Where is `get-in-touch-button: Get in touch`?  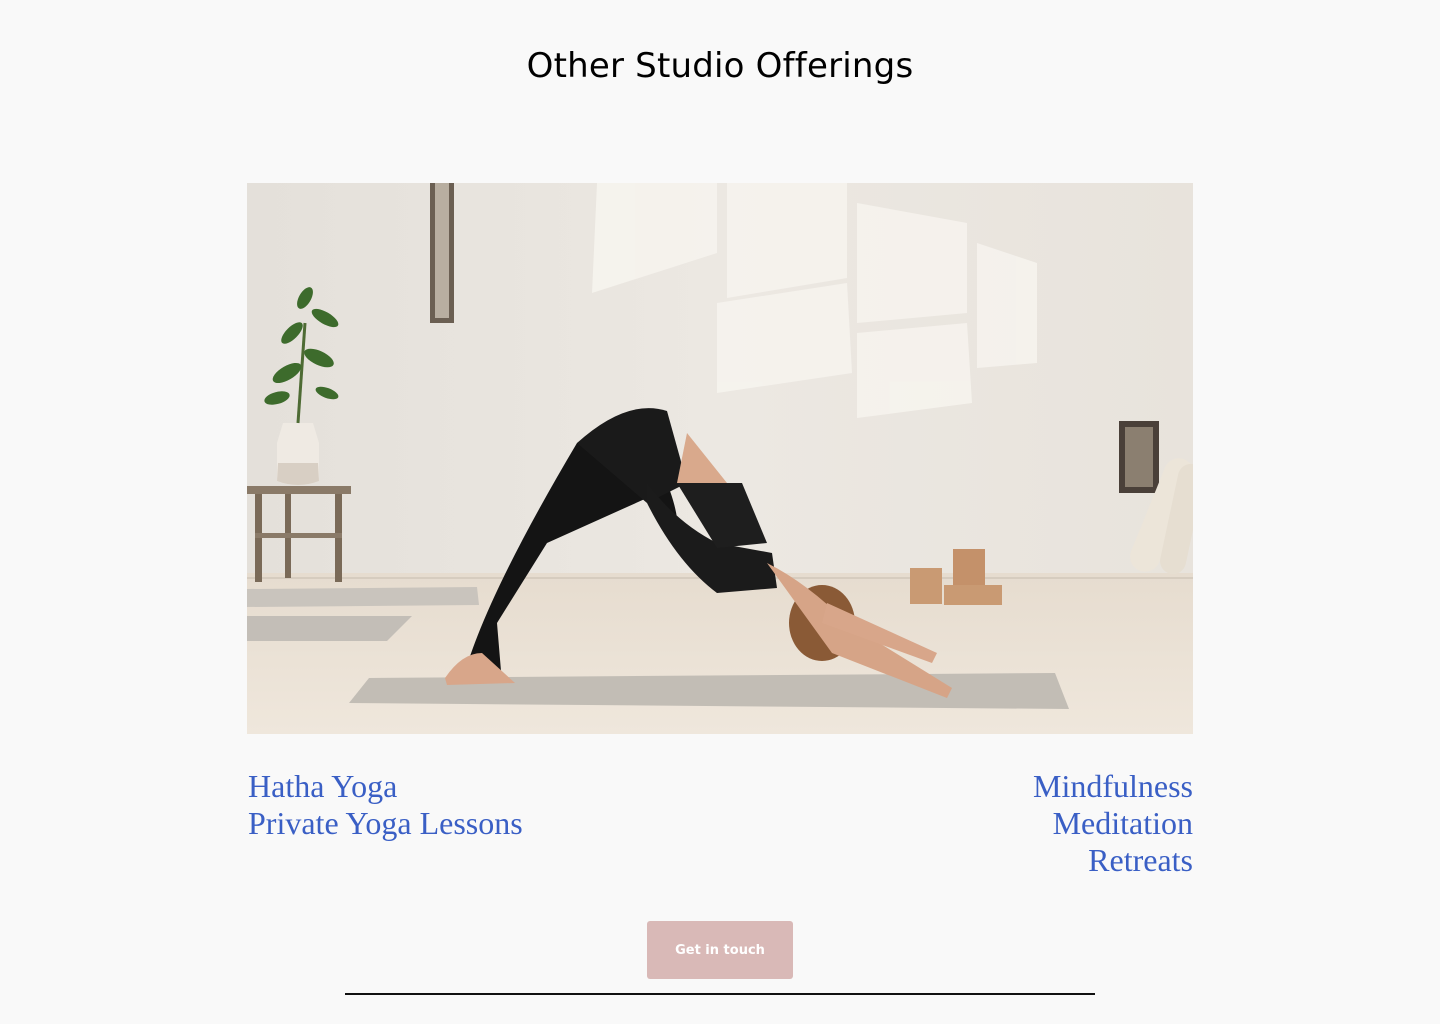
get-in-touch-button: Get in touch is located at coordinates (720, 950).